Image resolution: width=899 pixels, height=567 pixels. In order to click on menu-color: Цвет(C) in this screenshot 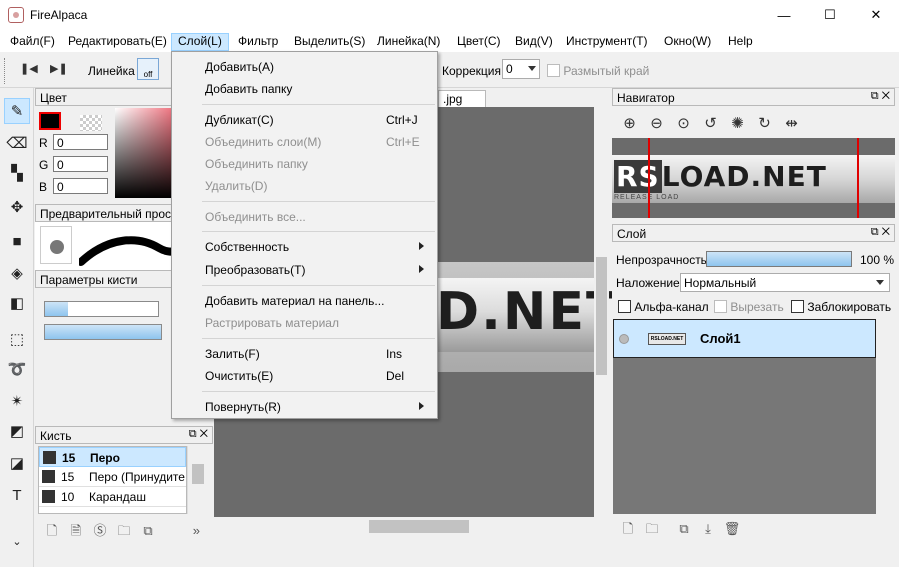, I will do `click(479, 42)`.